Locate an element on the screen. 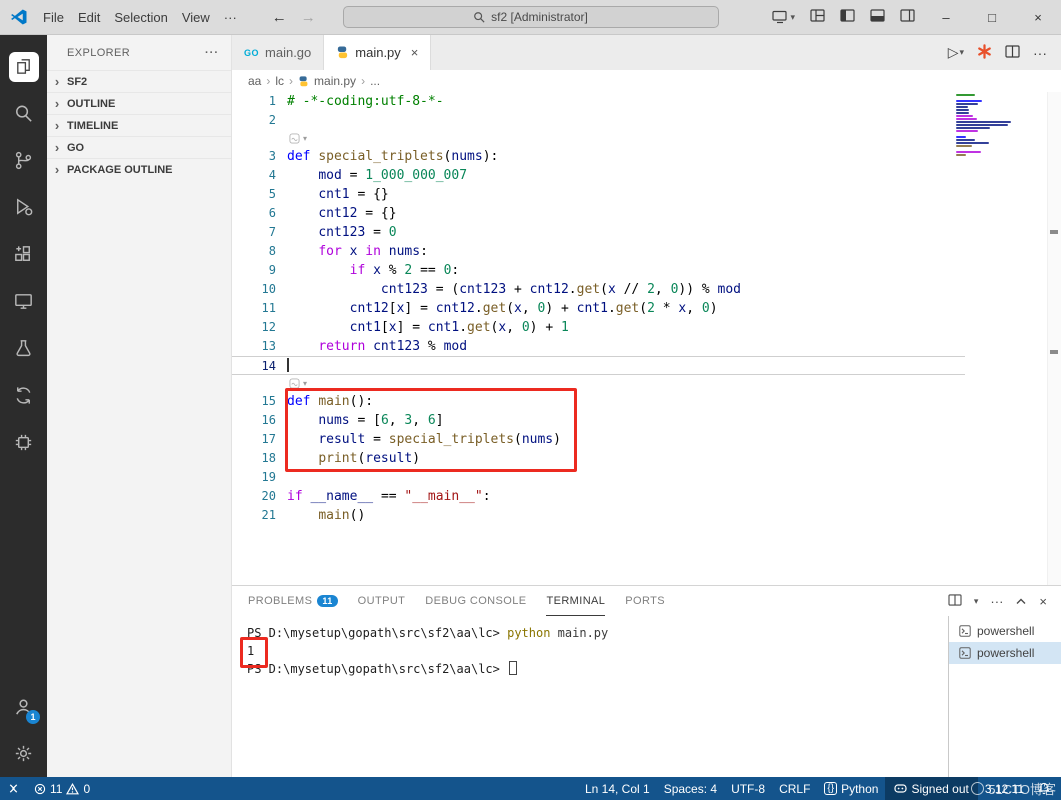 This screenshot has width=1061, height=800. code-line-20: 20 if __name__ == "__main__": is located at coordinates (598, 496).